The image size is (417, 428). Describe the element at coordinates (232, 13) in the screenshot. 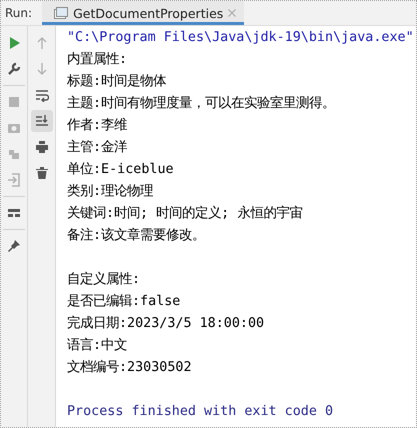

I see `close-icon` at that location.